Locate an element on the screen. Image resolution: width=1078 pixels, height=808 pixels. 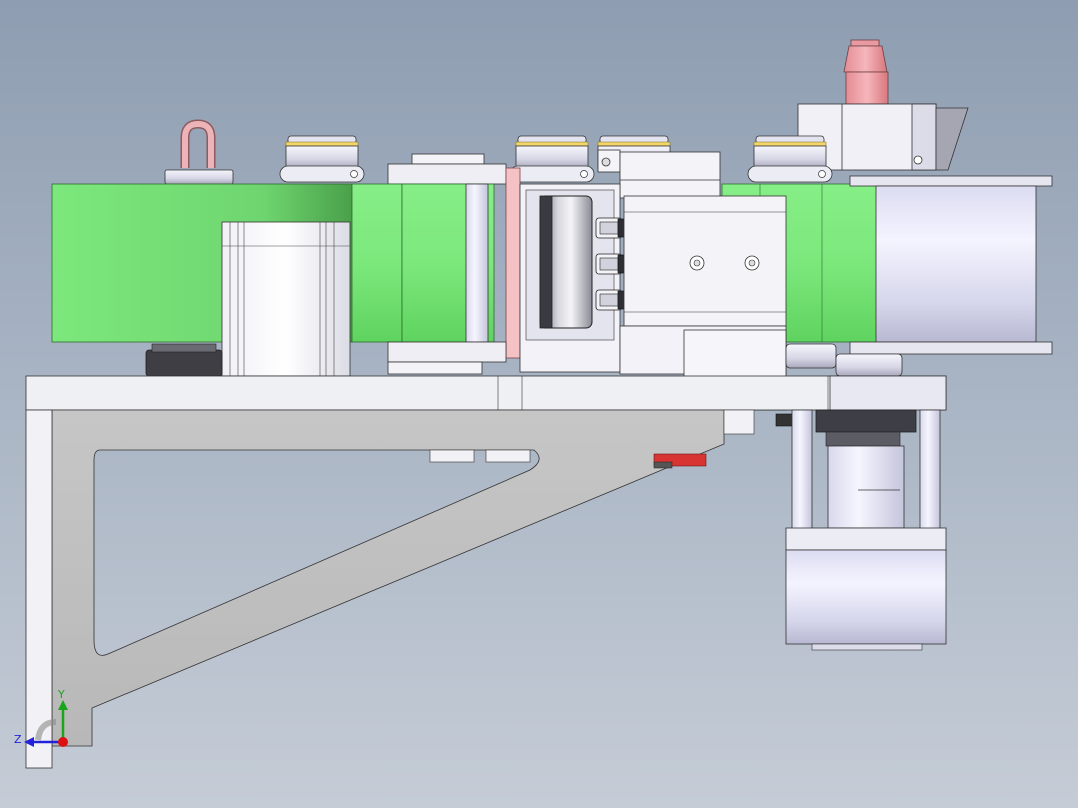
guide-rod-right is located at coordinates (930, 470).